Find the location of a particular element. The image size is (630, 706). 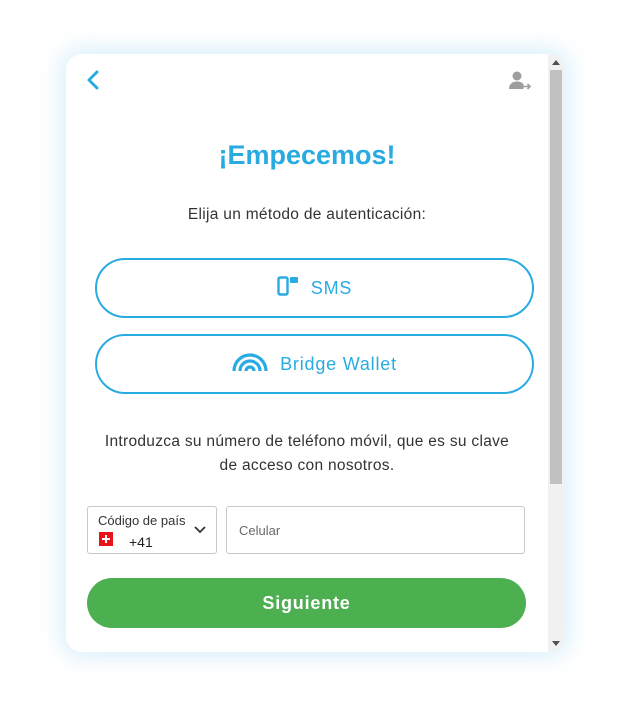

bridge-wallet-method-label: Bridge Wallet is located at coordinates (338, 363).